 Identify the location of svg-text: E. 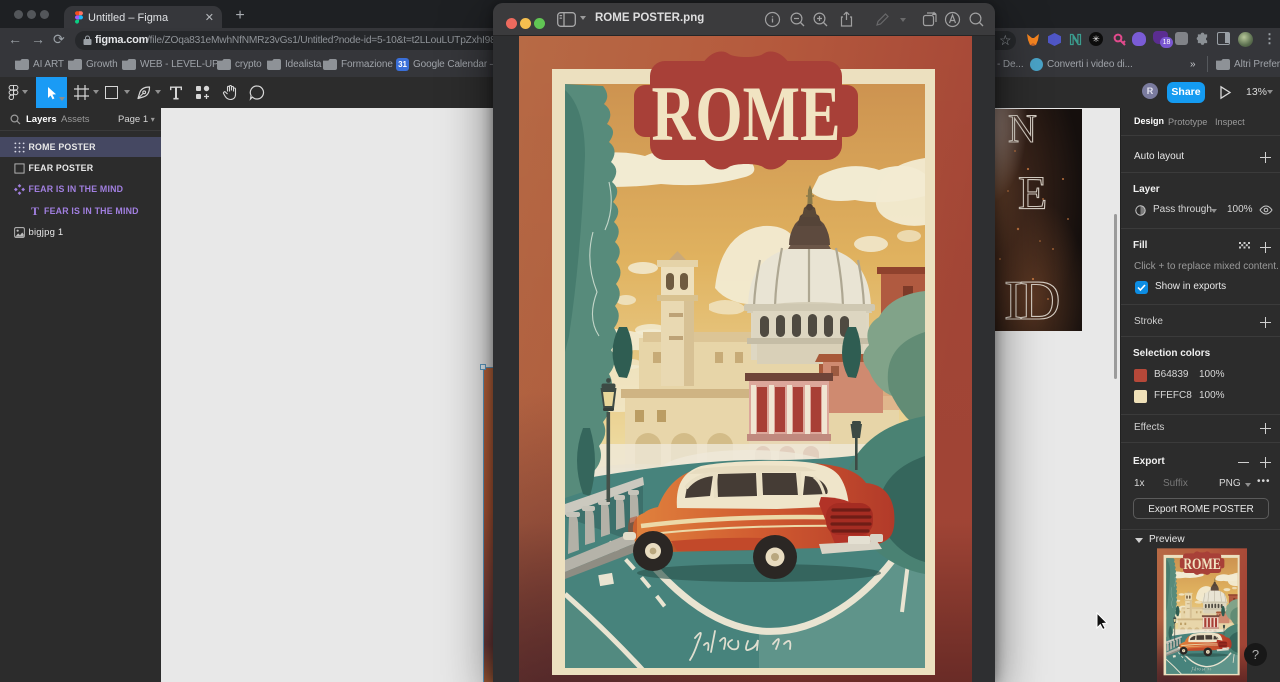
(1032, 193).